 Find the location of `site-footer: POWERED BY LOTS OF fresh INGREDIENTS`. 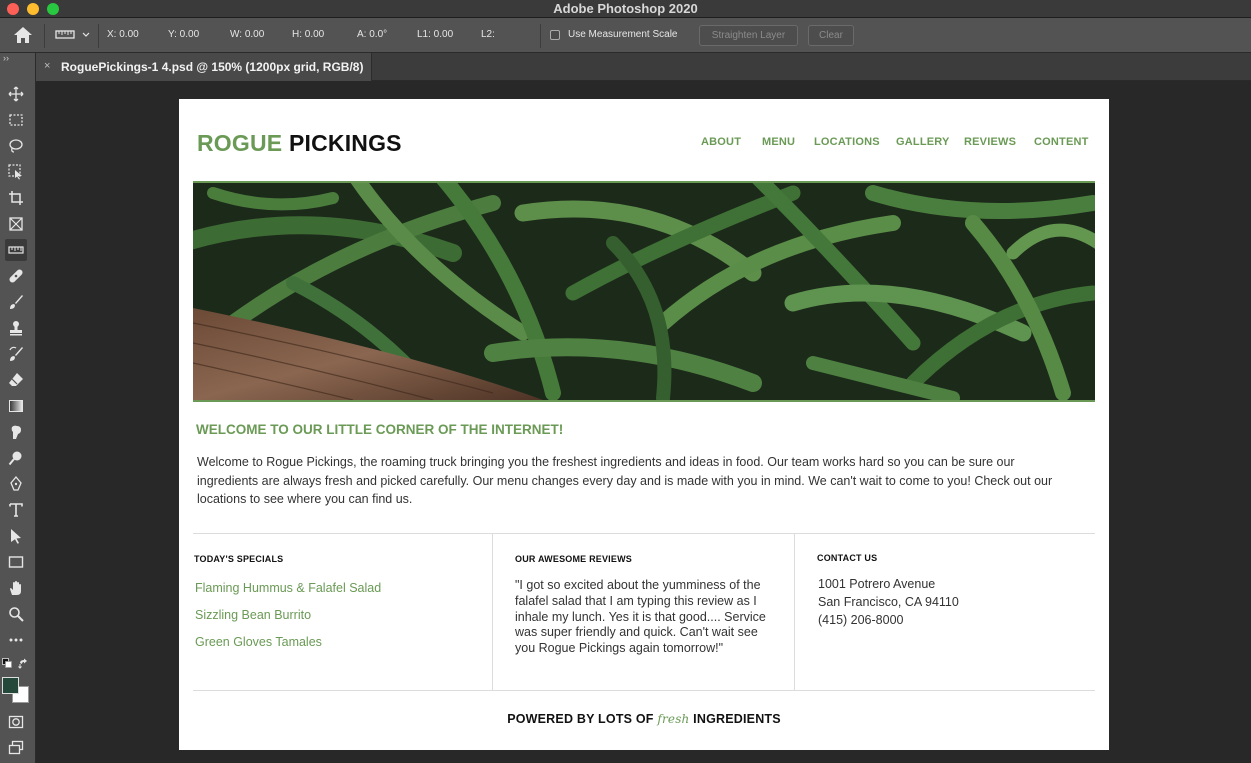

site-footer: POWERED BY LOTS OF fresh INGREDIENTS is located at coordinates (644, 719).